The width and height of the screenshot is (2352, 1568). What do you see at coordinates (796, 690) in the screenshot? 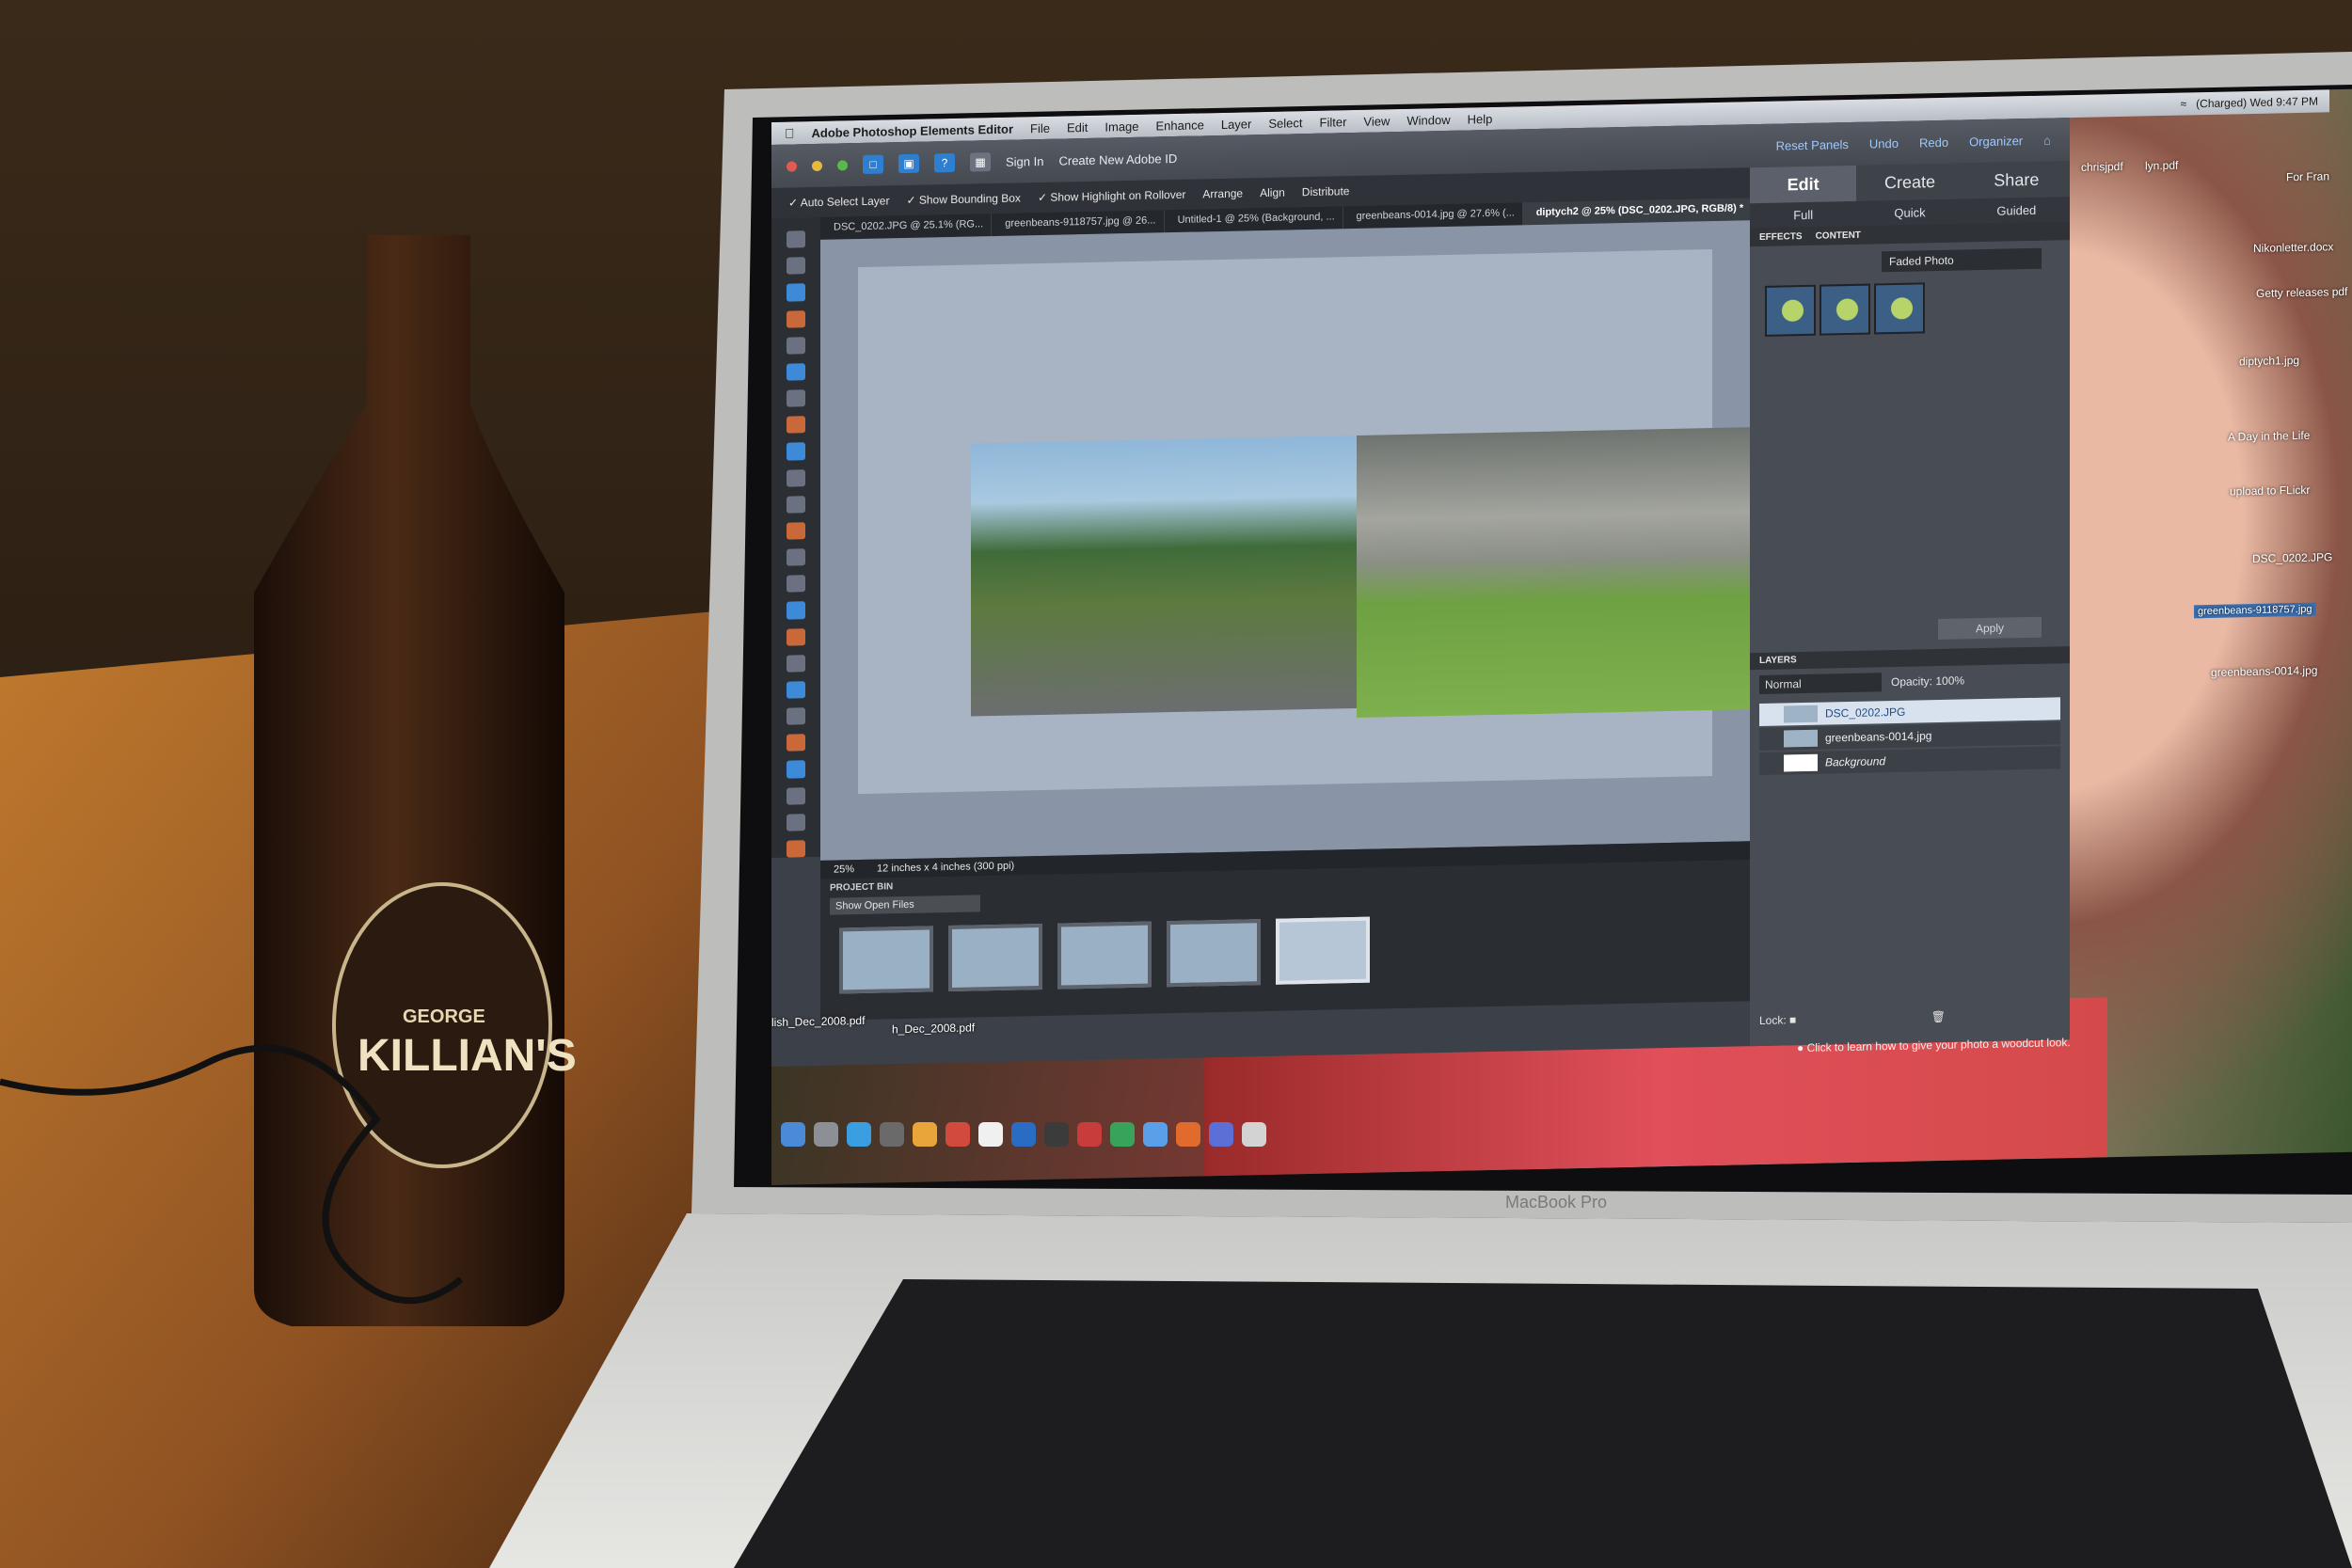
I see `smart-brush-tool-icon` at bounding box center [796, 690].